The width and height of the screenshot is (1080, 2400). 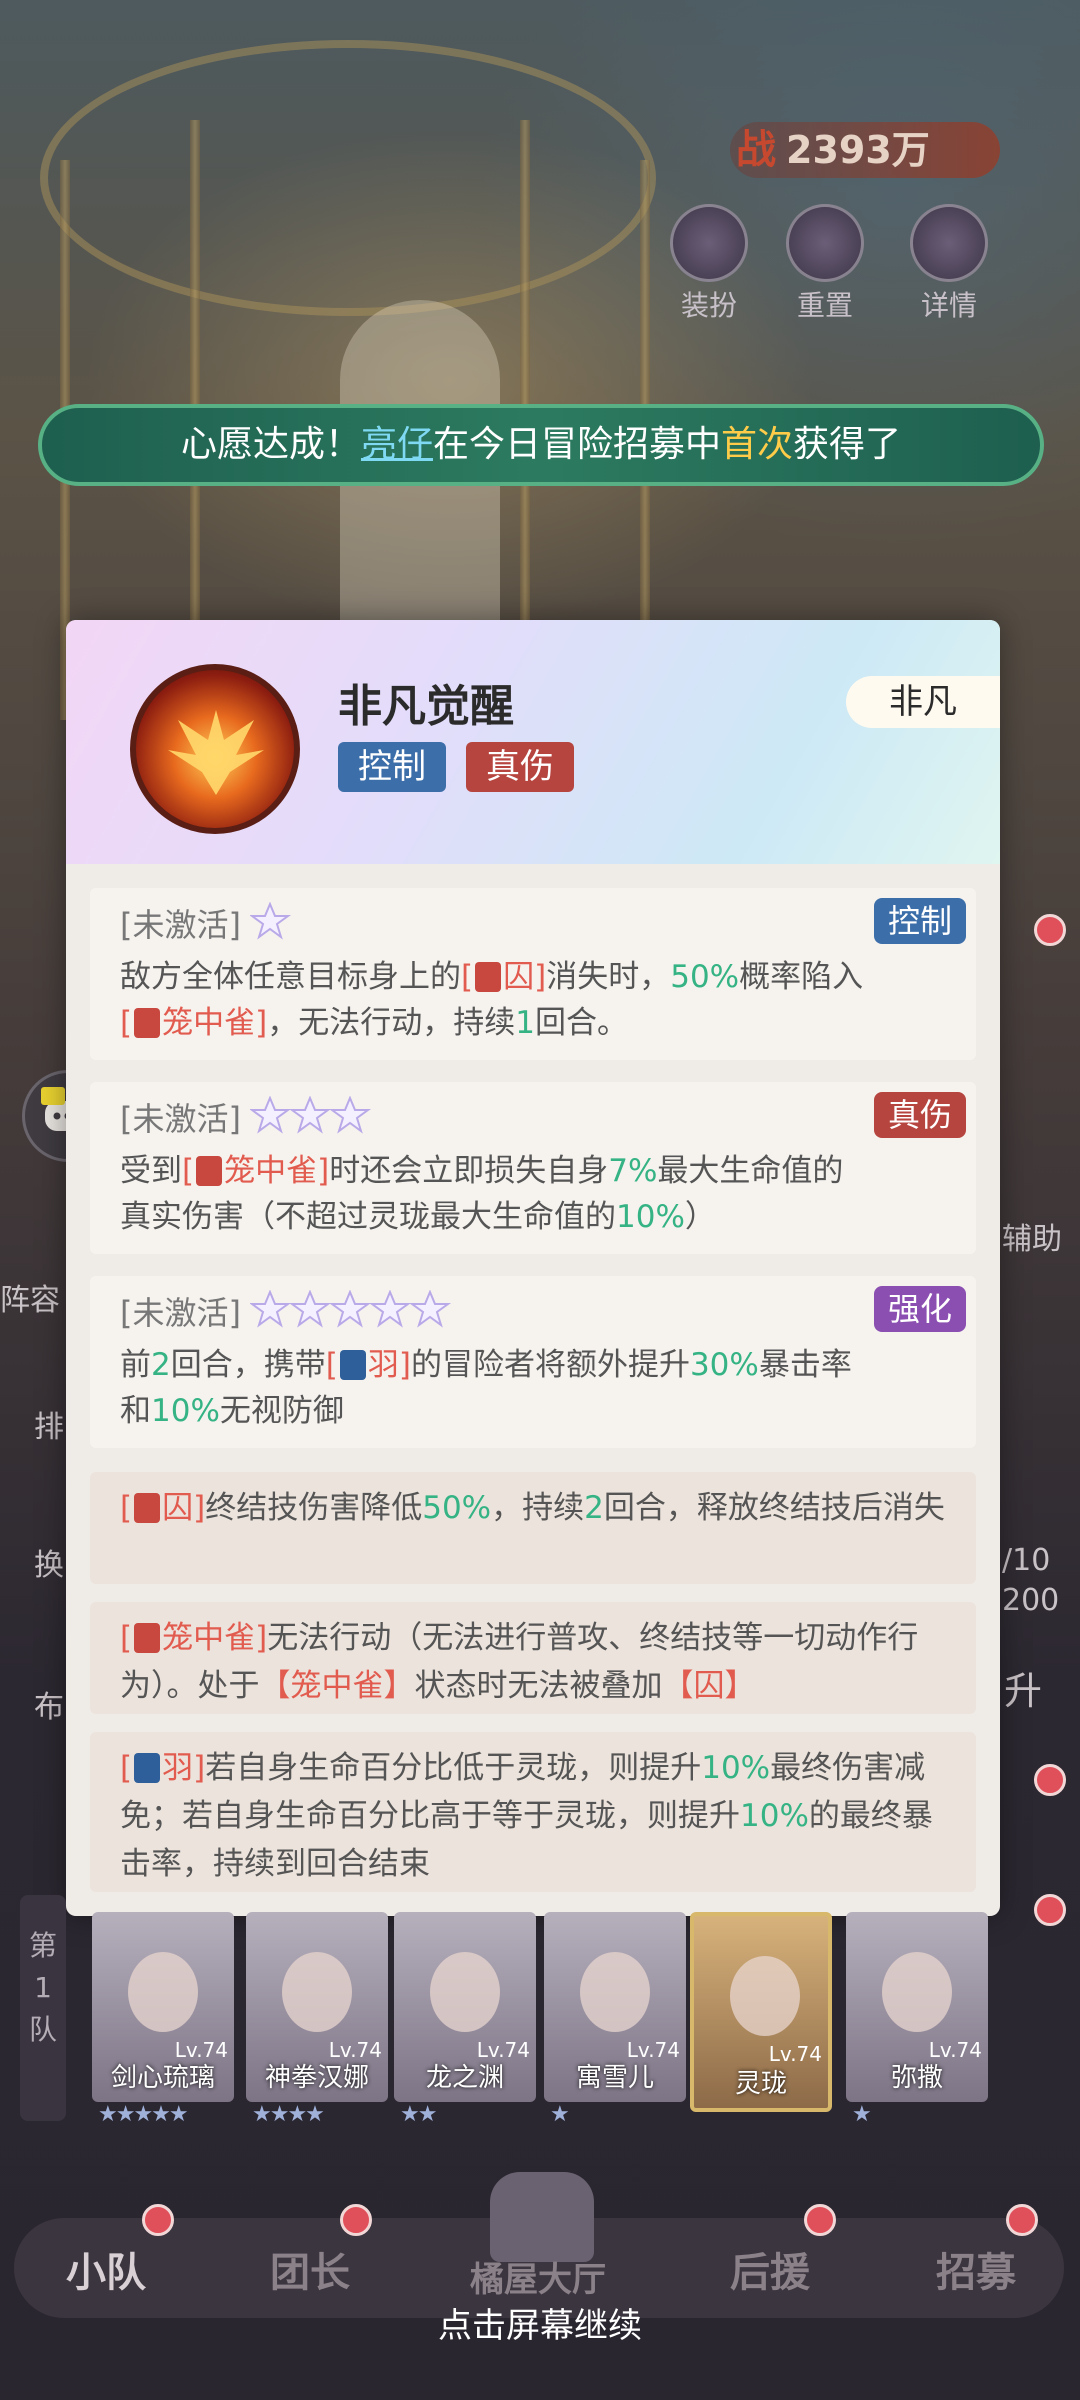 I want to click on dress-button: 装扮, so click(x=709, y=264).